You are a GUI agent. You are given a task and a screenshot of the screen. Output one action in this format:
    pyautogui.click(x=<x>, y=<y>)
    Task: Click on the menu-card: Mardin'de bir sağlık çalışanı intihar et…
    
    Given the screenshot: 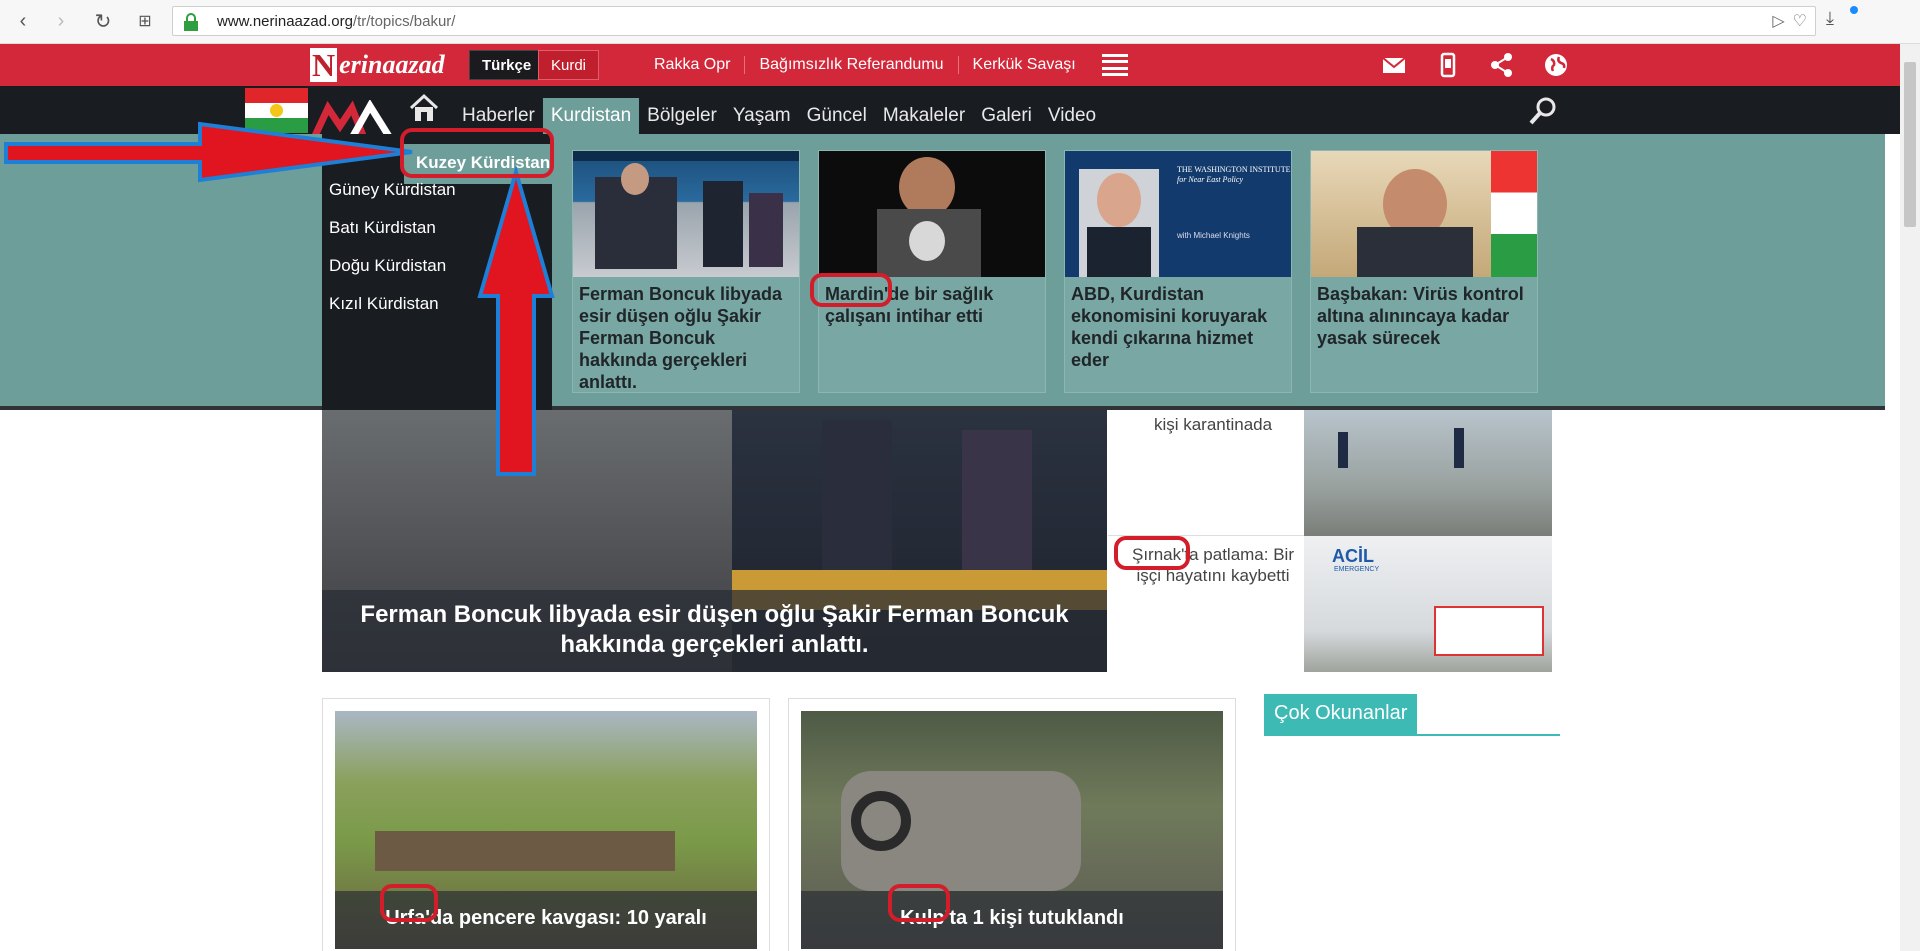 What is the action you would take?
    pyautogui.click(x=932, y=271)
    